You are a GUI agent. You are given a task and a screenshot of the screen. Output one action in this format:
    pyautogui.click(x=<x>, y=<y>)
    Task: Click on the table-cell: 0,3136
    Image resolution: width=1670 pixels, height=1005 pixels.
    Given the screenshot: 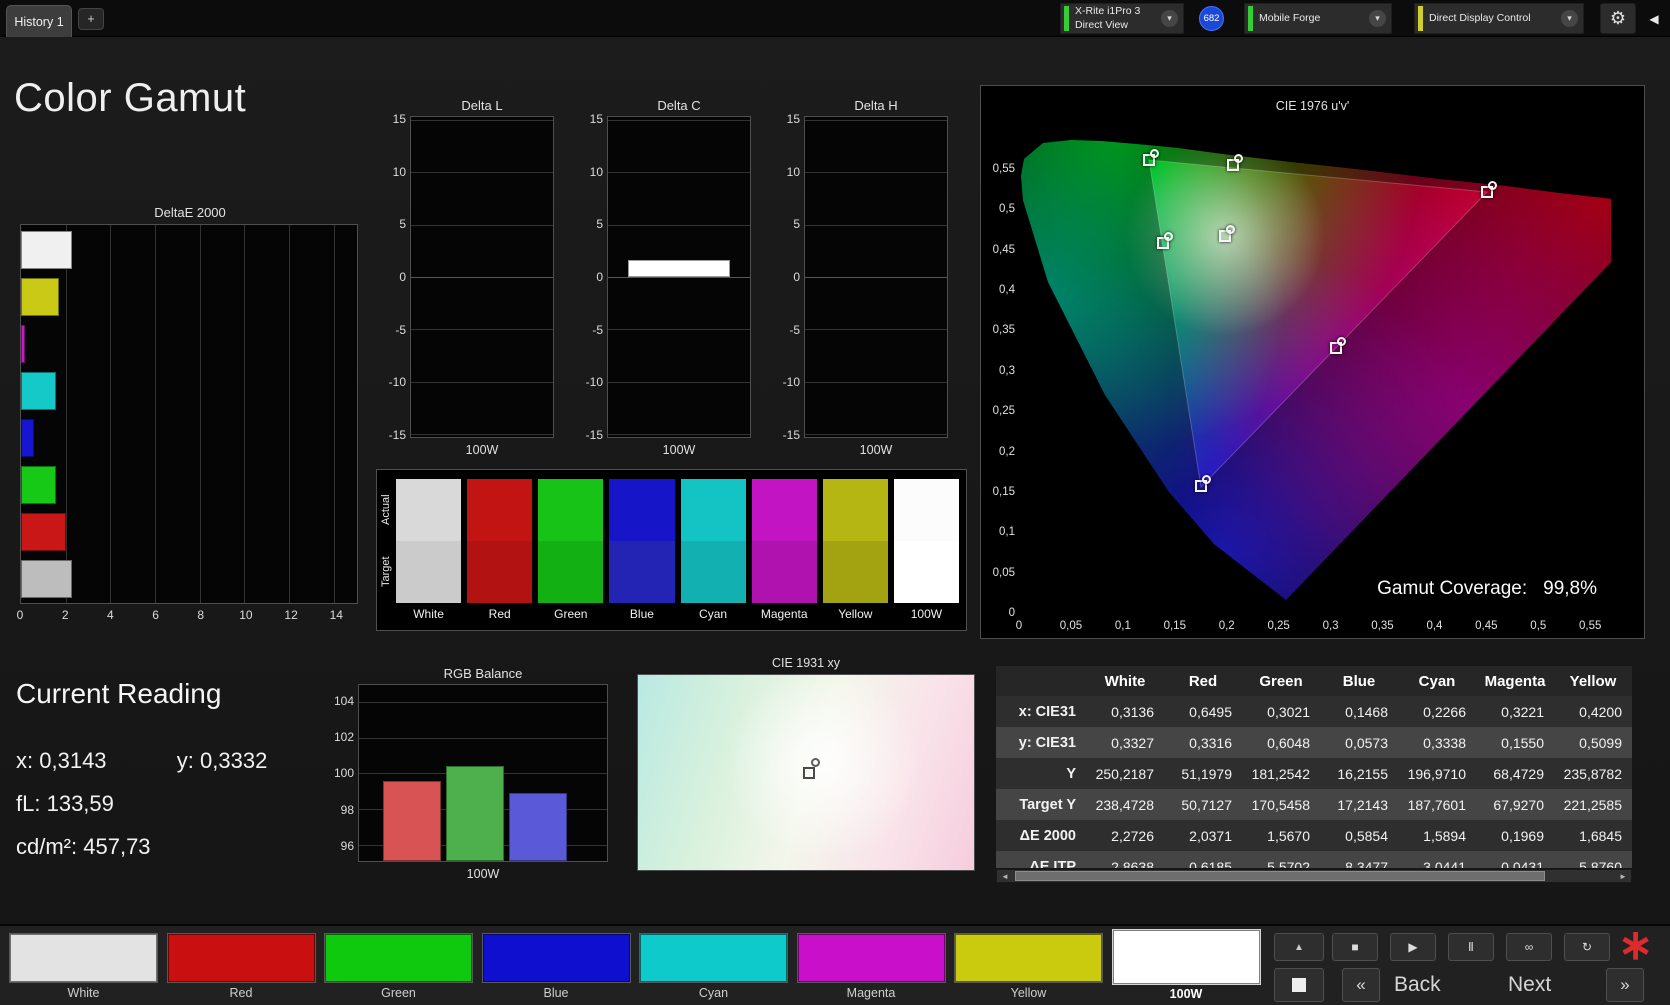 What is the action you would take?
    pyautogui.click(x=1132, y=711)
    